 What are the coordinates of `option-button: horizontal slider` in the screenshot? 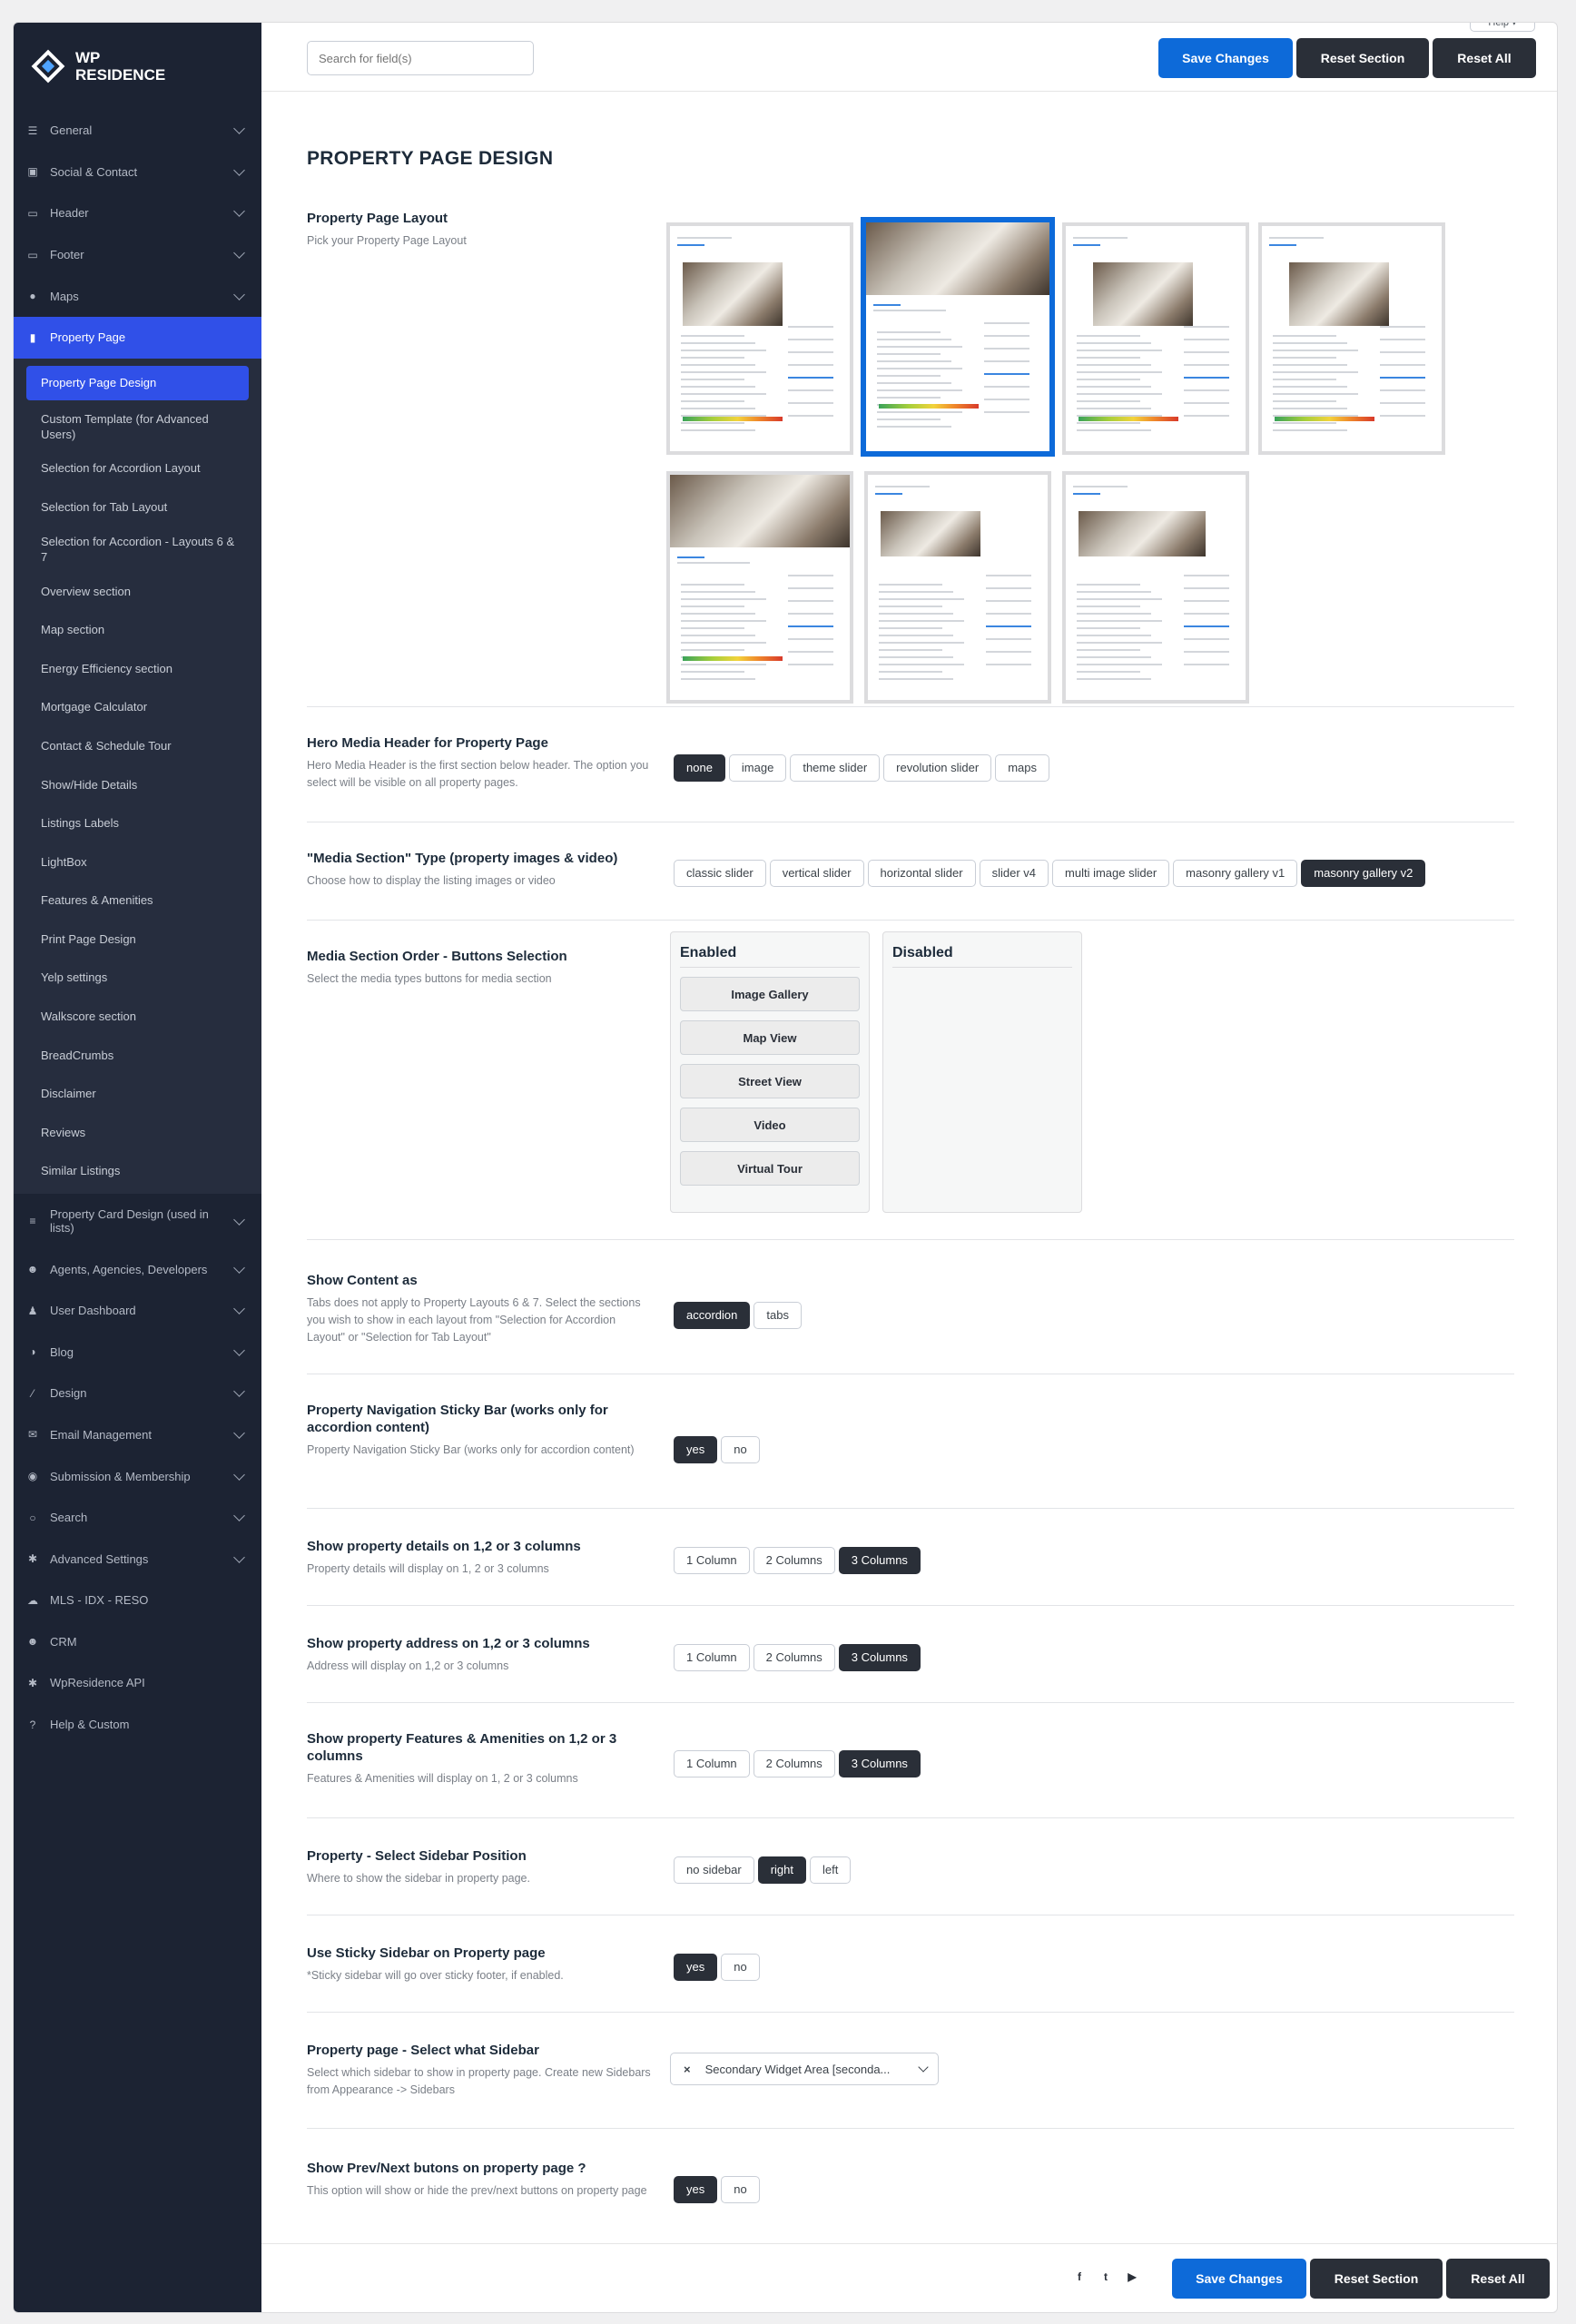 It's located at (922, 873).